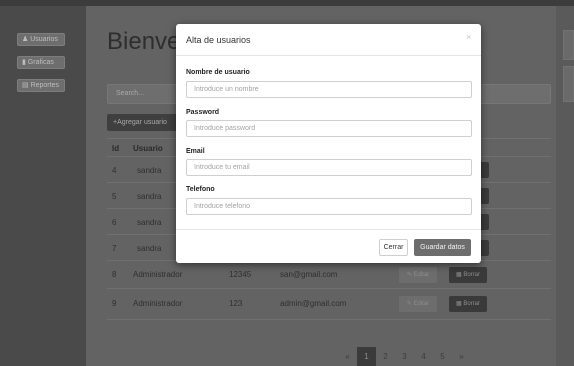  Describe the element at coordinates (26, 39) in the screenshot. I see `user-icon: ♟` at that location.